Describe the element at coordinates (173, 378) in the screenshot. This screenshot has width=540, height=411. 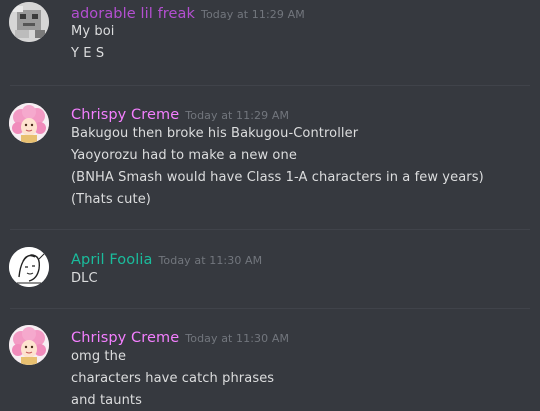
I see `message-text: characters have catch phrases` at that location.